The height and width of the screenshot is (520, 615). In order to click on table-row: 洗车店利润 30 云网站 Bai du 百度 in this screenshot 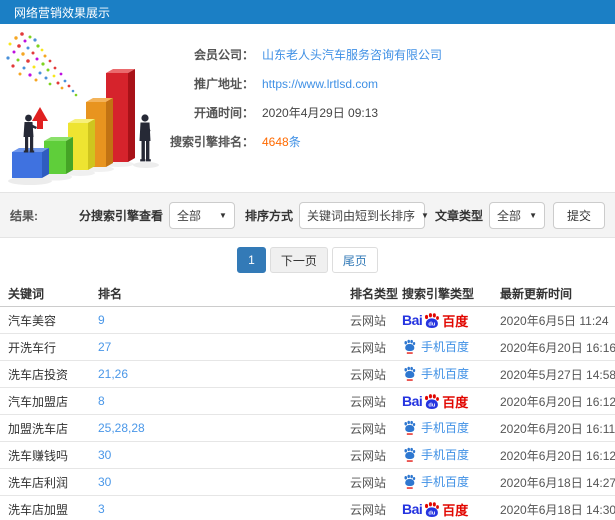, I will do `click(307, 482)`.